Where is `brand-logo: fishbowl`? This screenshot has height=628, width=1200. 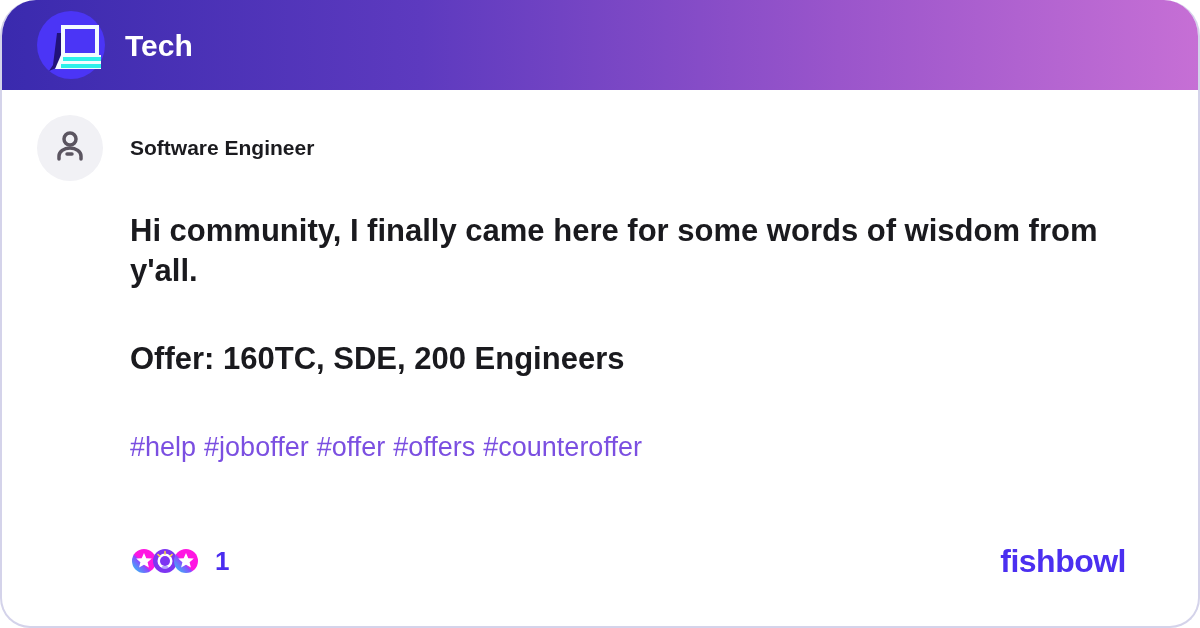
brand-logo: fishbowl is located at coordinates (1063, 561).